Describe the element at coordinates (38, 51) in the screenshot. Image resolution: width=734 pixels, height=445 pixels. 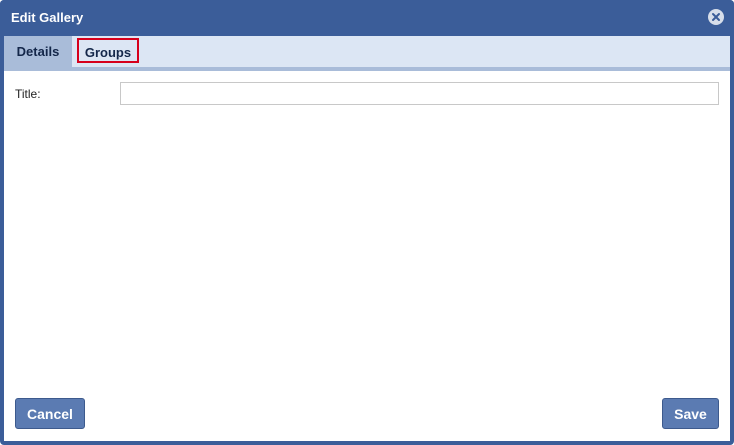
I see `tab-details: Details` at that location.